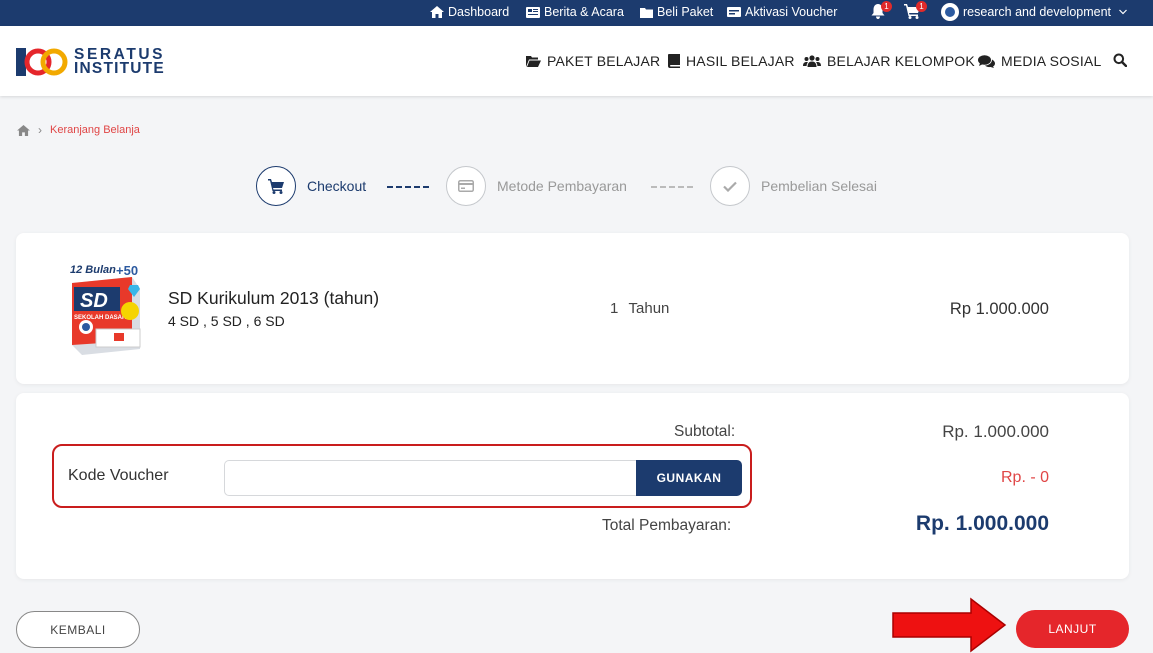 The width and height of the screenshot is (1153, 653). What do you see at coordinates (949, 625) in the screenshot?
I see `red-arrow-icon` at bounding box center [949, 625].